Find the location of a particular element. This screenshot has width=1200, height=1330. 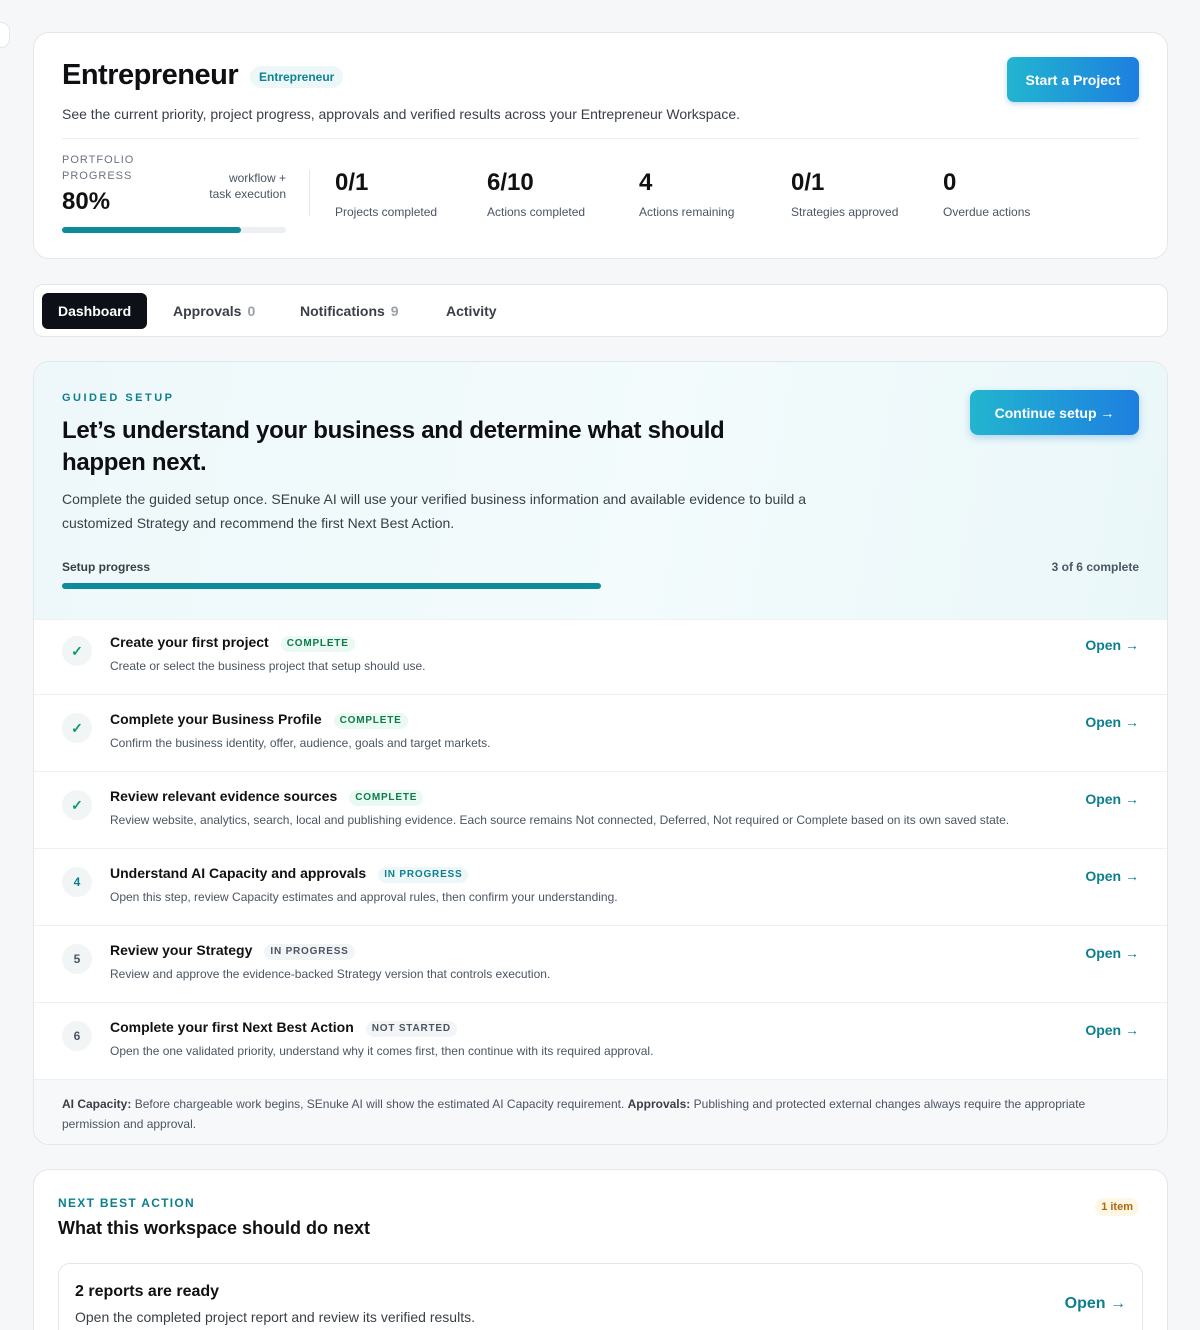

page-title: Entrepreneur is located at coordinates (150, 75).